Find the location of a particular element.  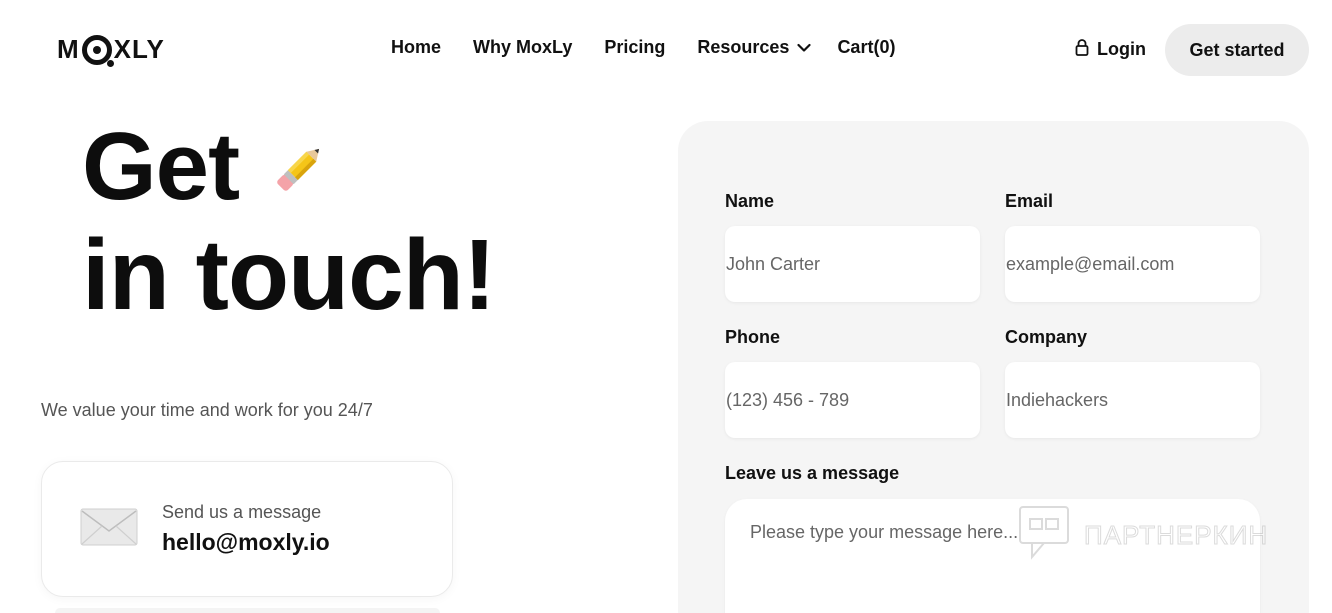

target-o-icon is located at coordinates (97, 50).